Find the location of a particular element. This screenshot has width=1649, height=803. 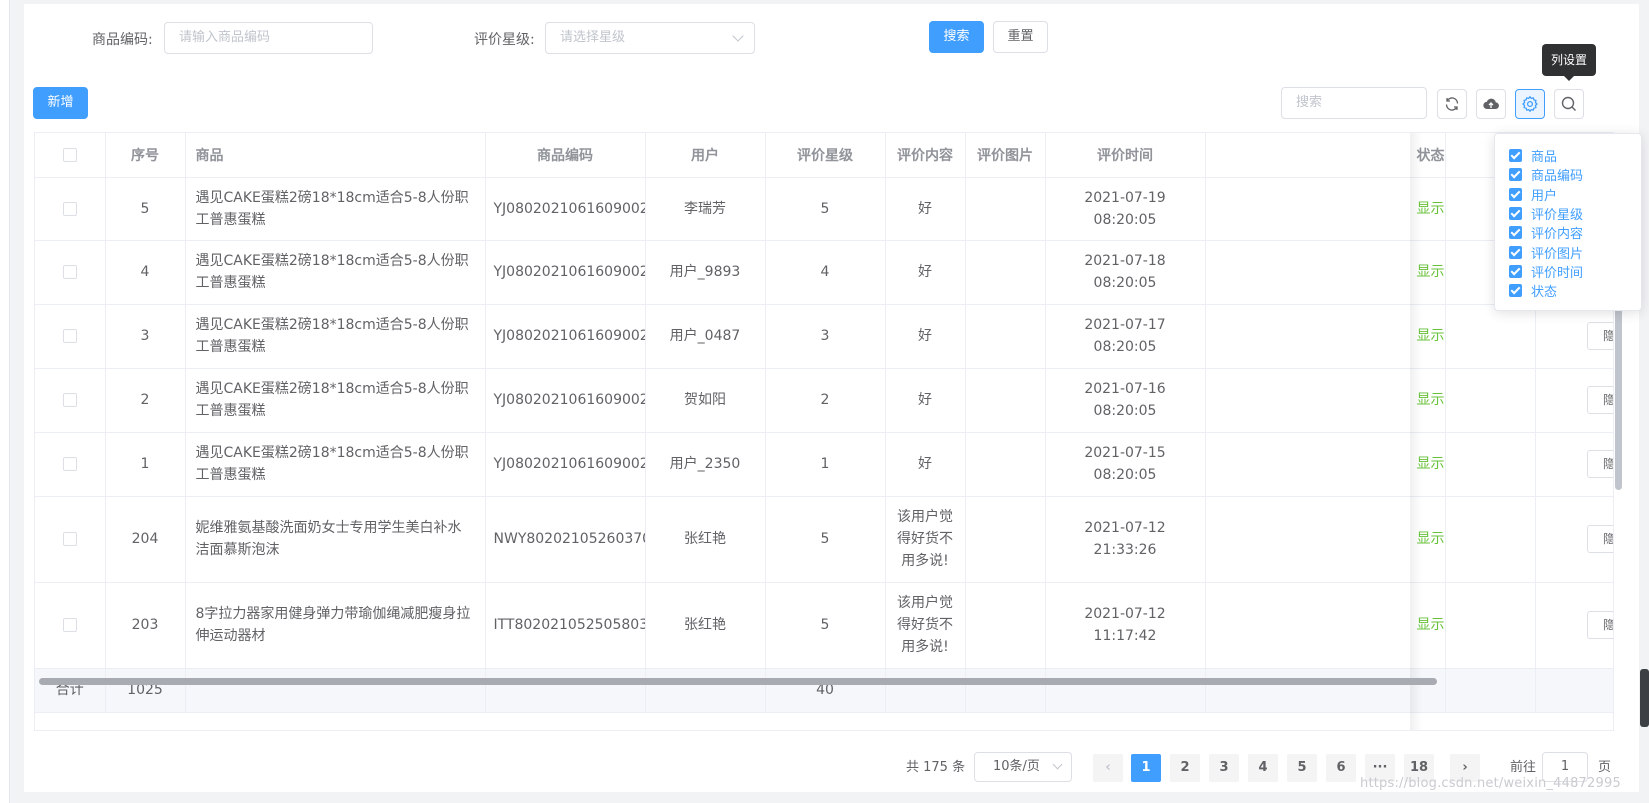

page-size-select: 10条/页 is located at coordinates (1023, 767).